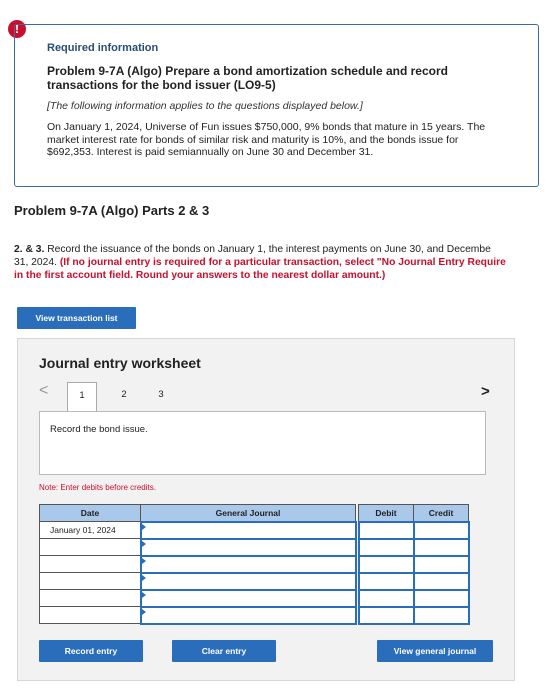 This screenshot has width=552, height=698. What do you see at coordinates (90, 513) in the screenshot?
I see `date-column-header: Date` at bounding box center [90, 513].